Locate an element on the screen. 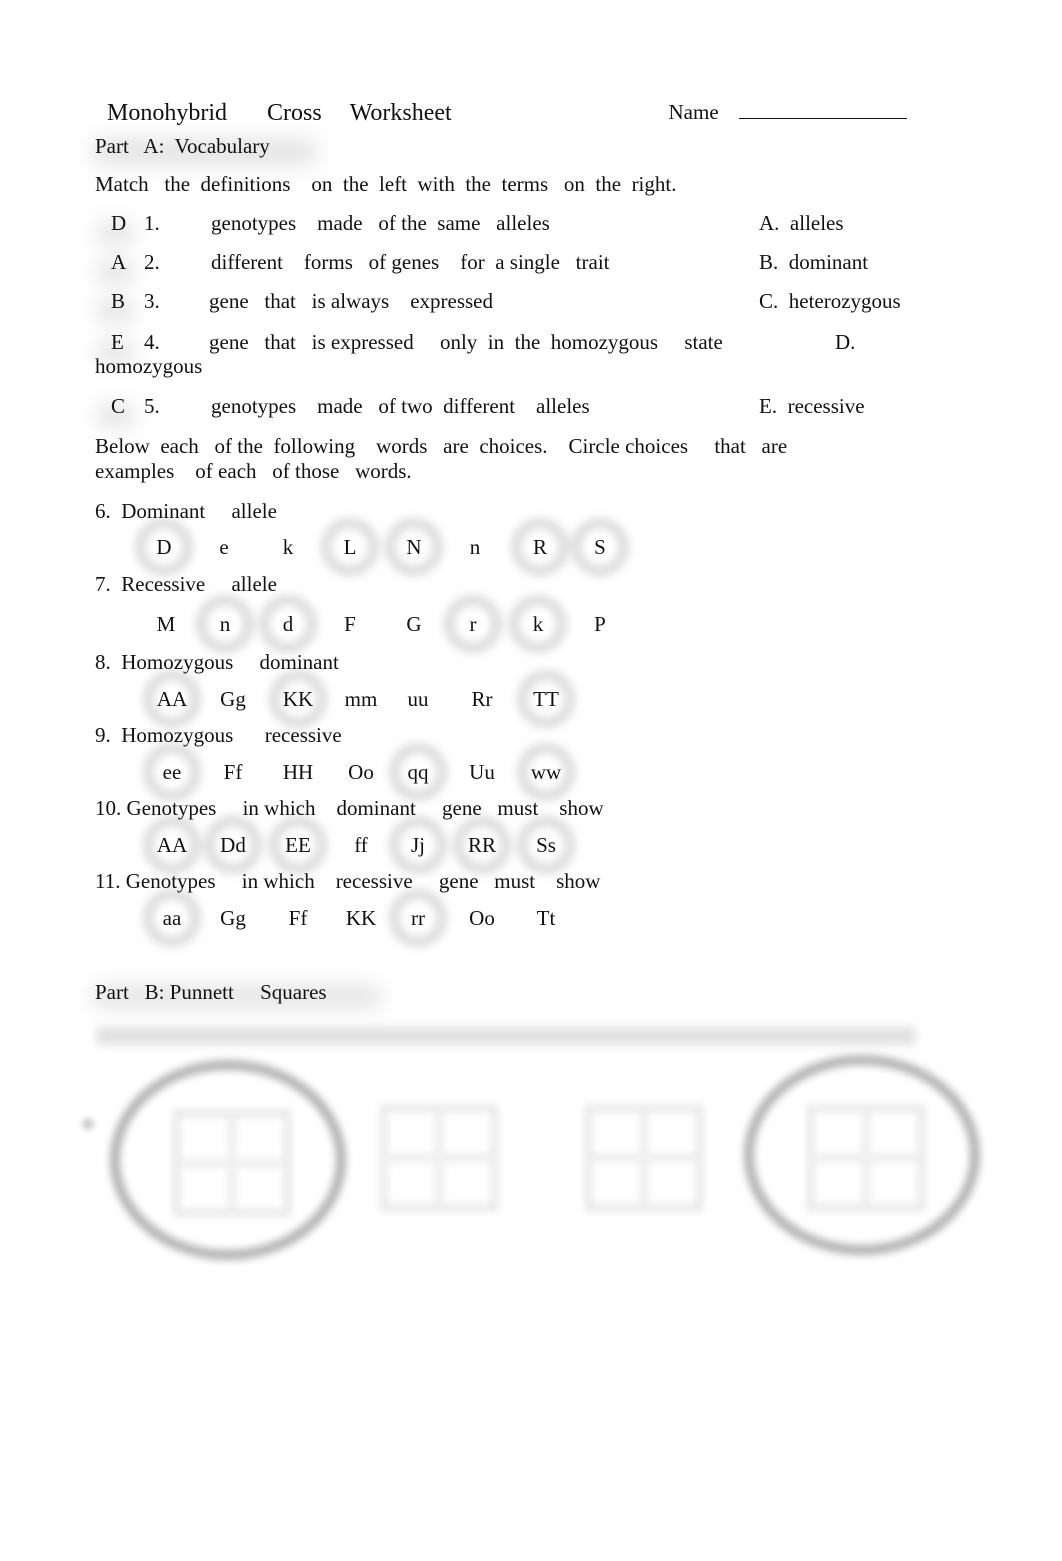 This screenshot has width=1062, height=1561. vocab-definition: gene that is always expressed is located at coordinates (351, 301).